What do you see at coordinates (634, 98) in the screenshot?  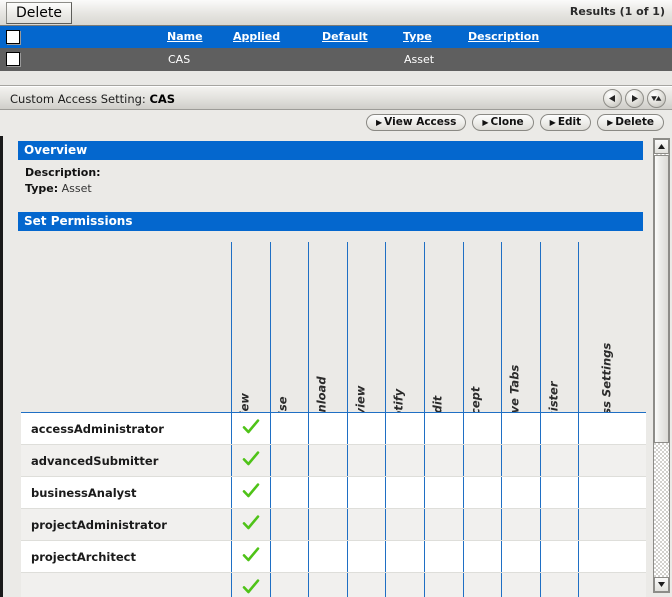 I see `next-record-button` at bounding box center [634, 98].